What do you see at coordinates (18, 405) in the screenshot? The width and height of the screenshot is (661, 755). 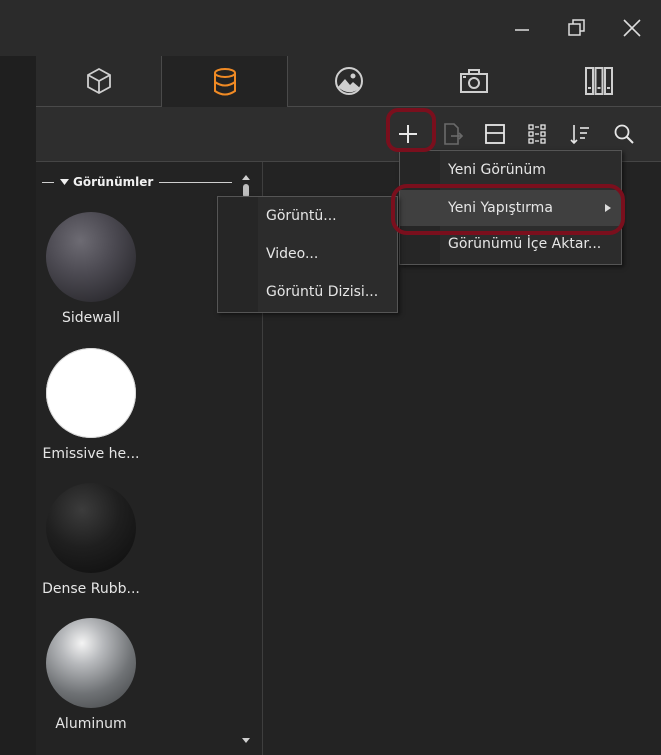 I see `left-strip` at bounding box center [18, 405].